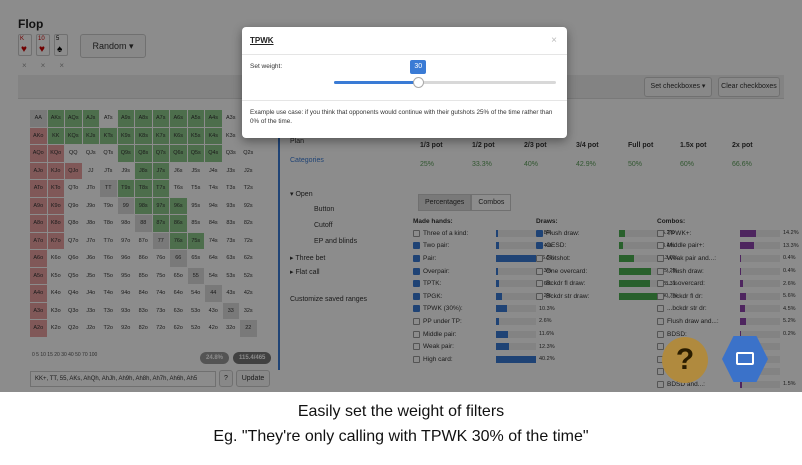  Describe the element at coordinates (554, 40) in the screenshot. I see `close-icon: ×` at that location.